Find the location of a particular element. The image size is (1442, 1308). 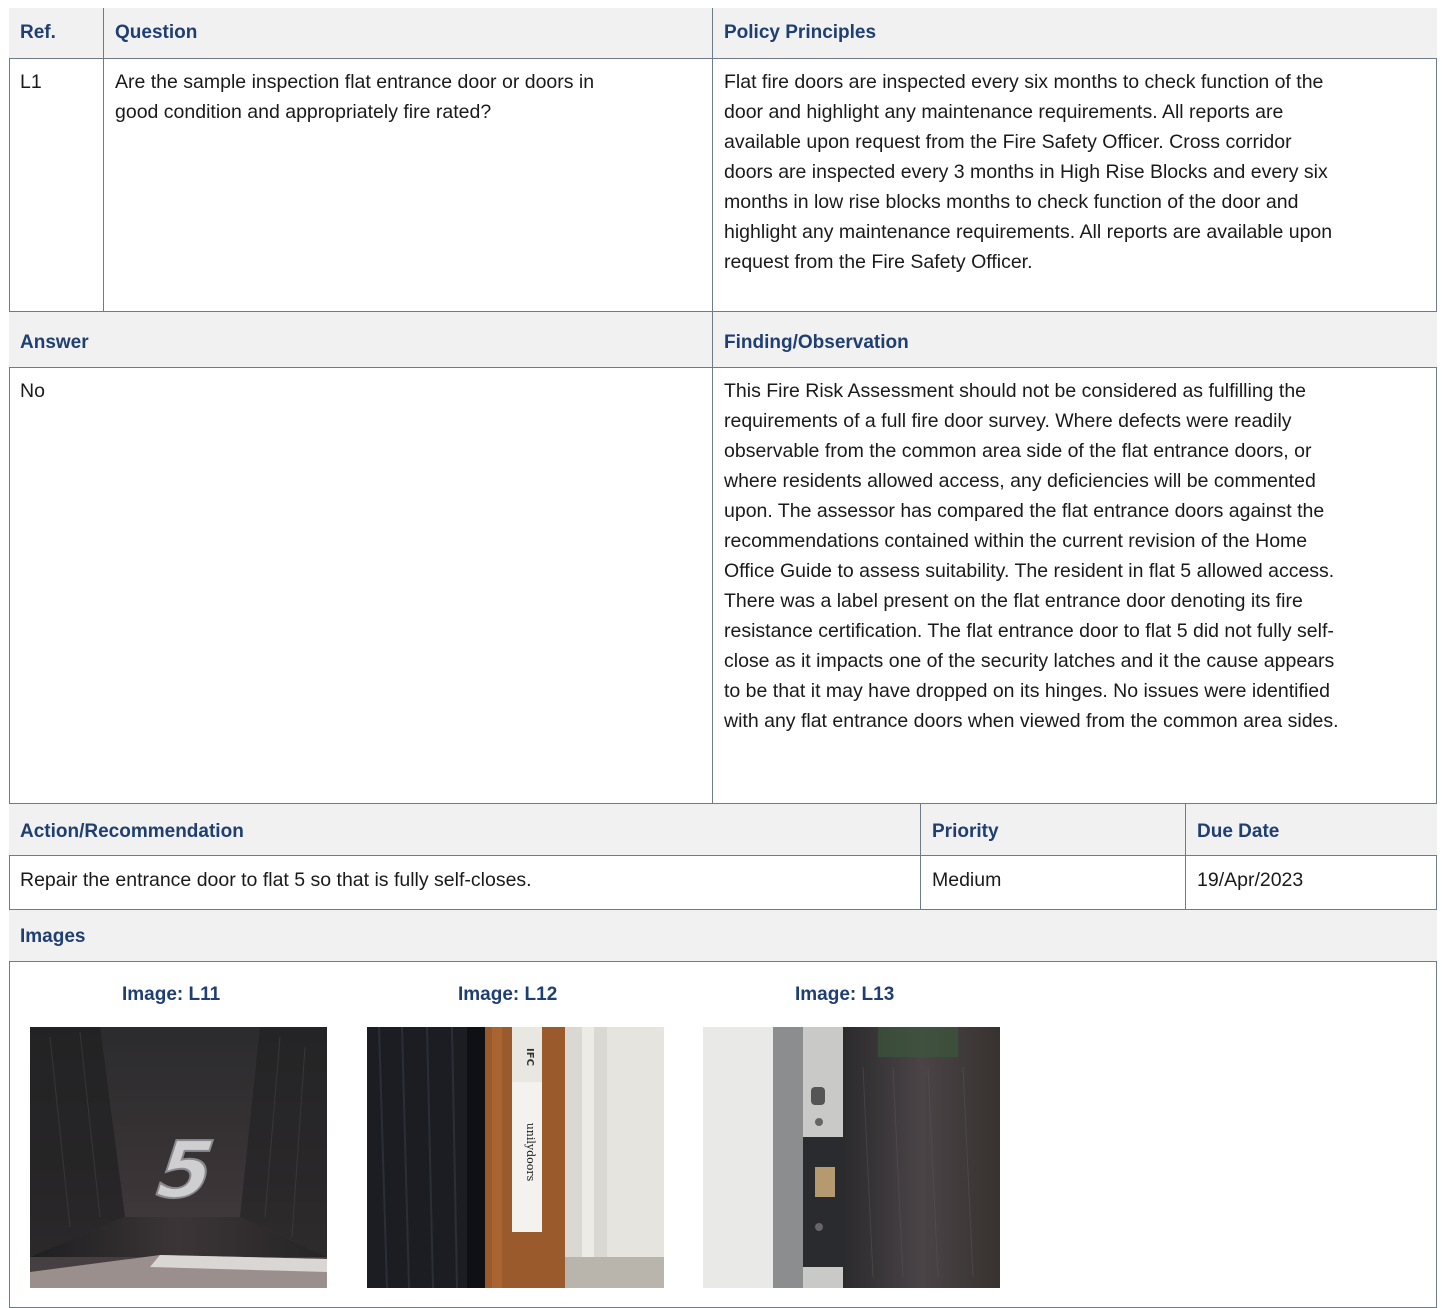

photo-l11: 5 is located at coordinates (178, 1157).